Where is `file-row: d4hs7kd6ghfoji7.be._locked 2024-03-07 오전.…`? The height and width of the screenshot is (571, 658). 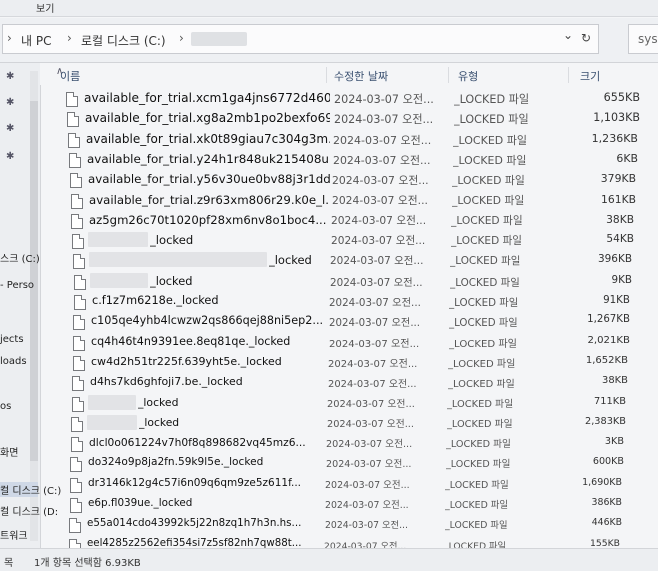
file-row: d4hs7kd6ghfoji7.be._locked 2024-03-07 오전.… is located at coordinates (349, 382).